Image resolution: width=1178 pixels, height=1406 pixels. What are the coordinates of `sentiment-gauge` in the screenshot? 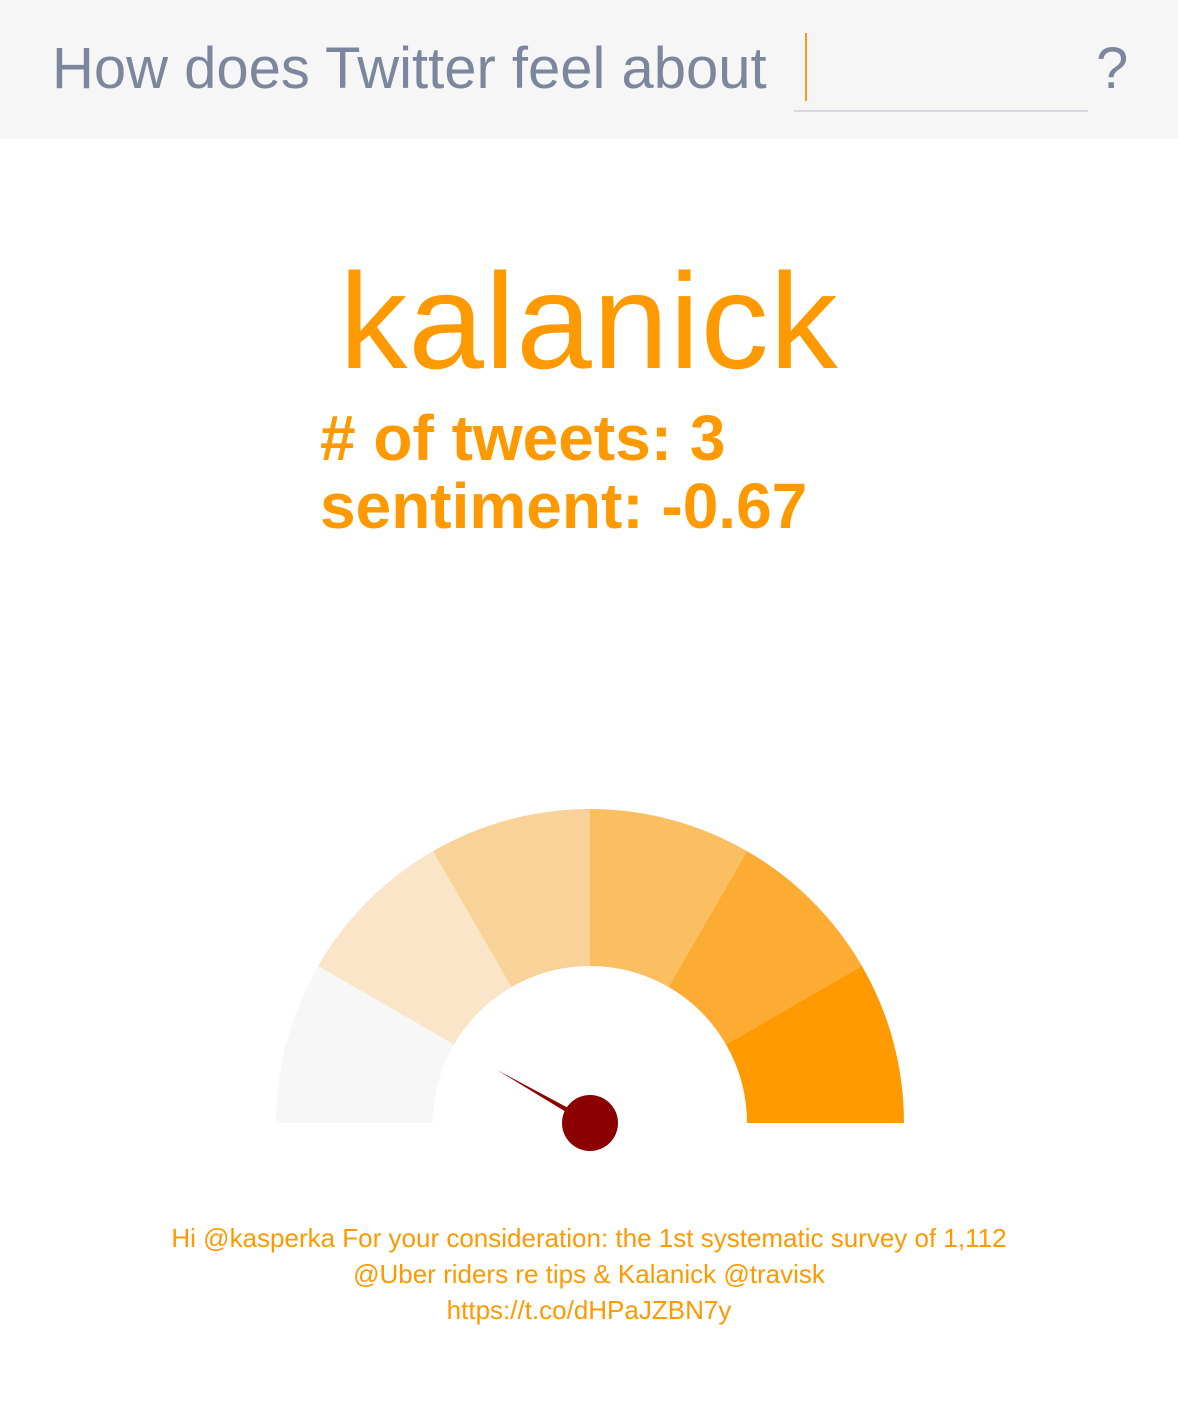 It's located at (590, 980).